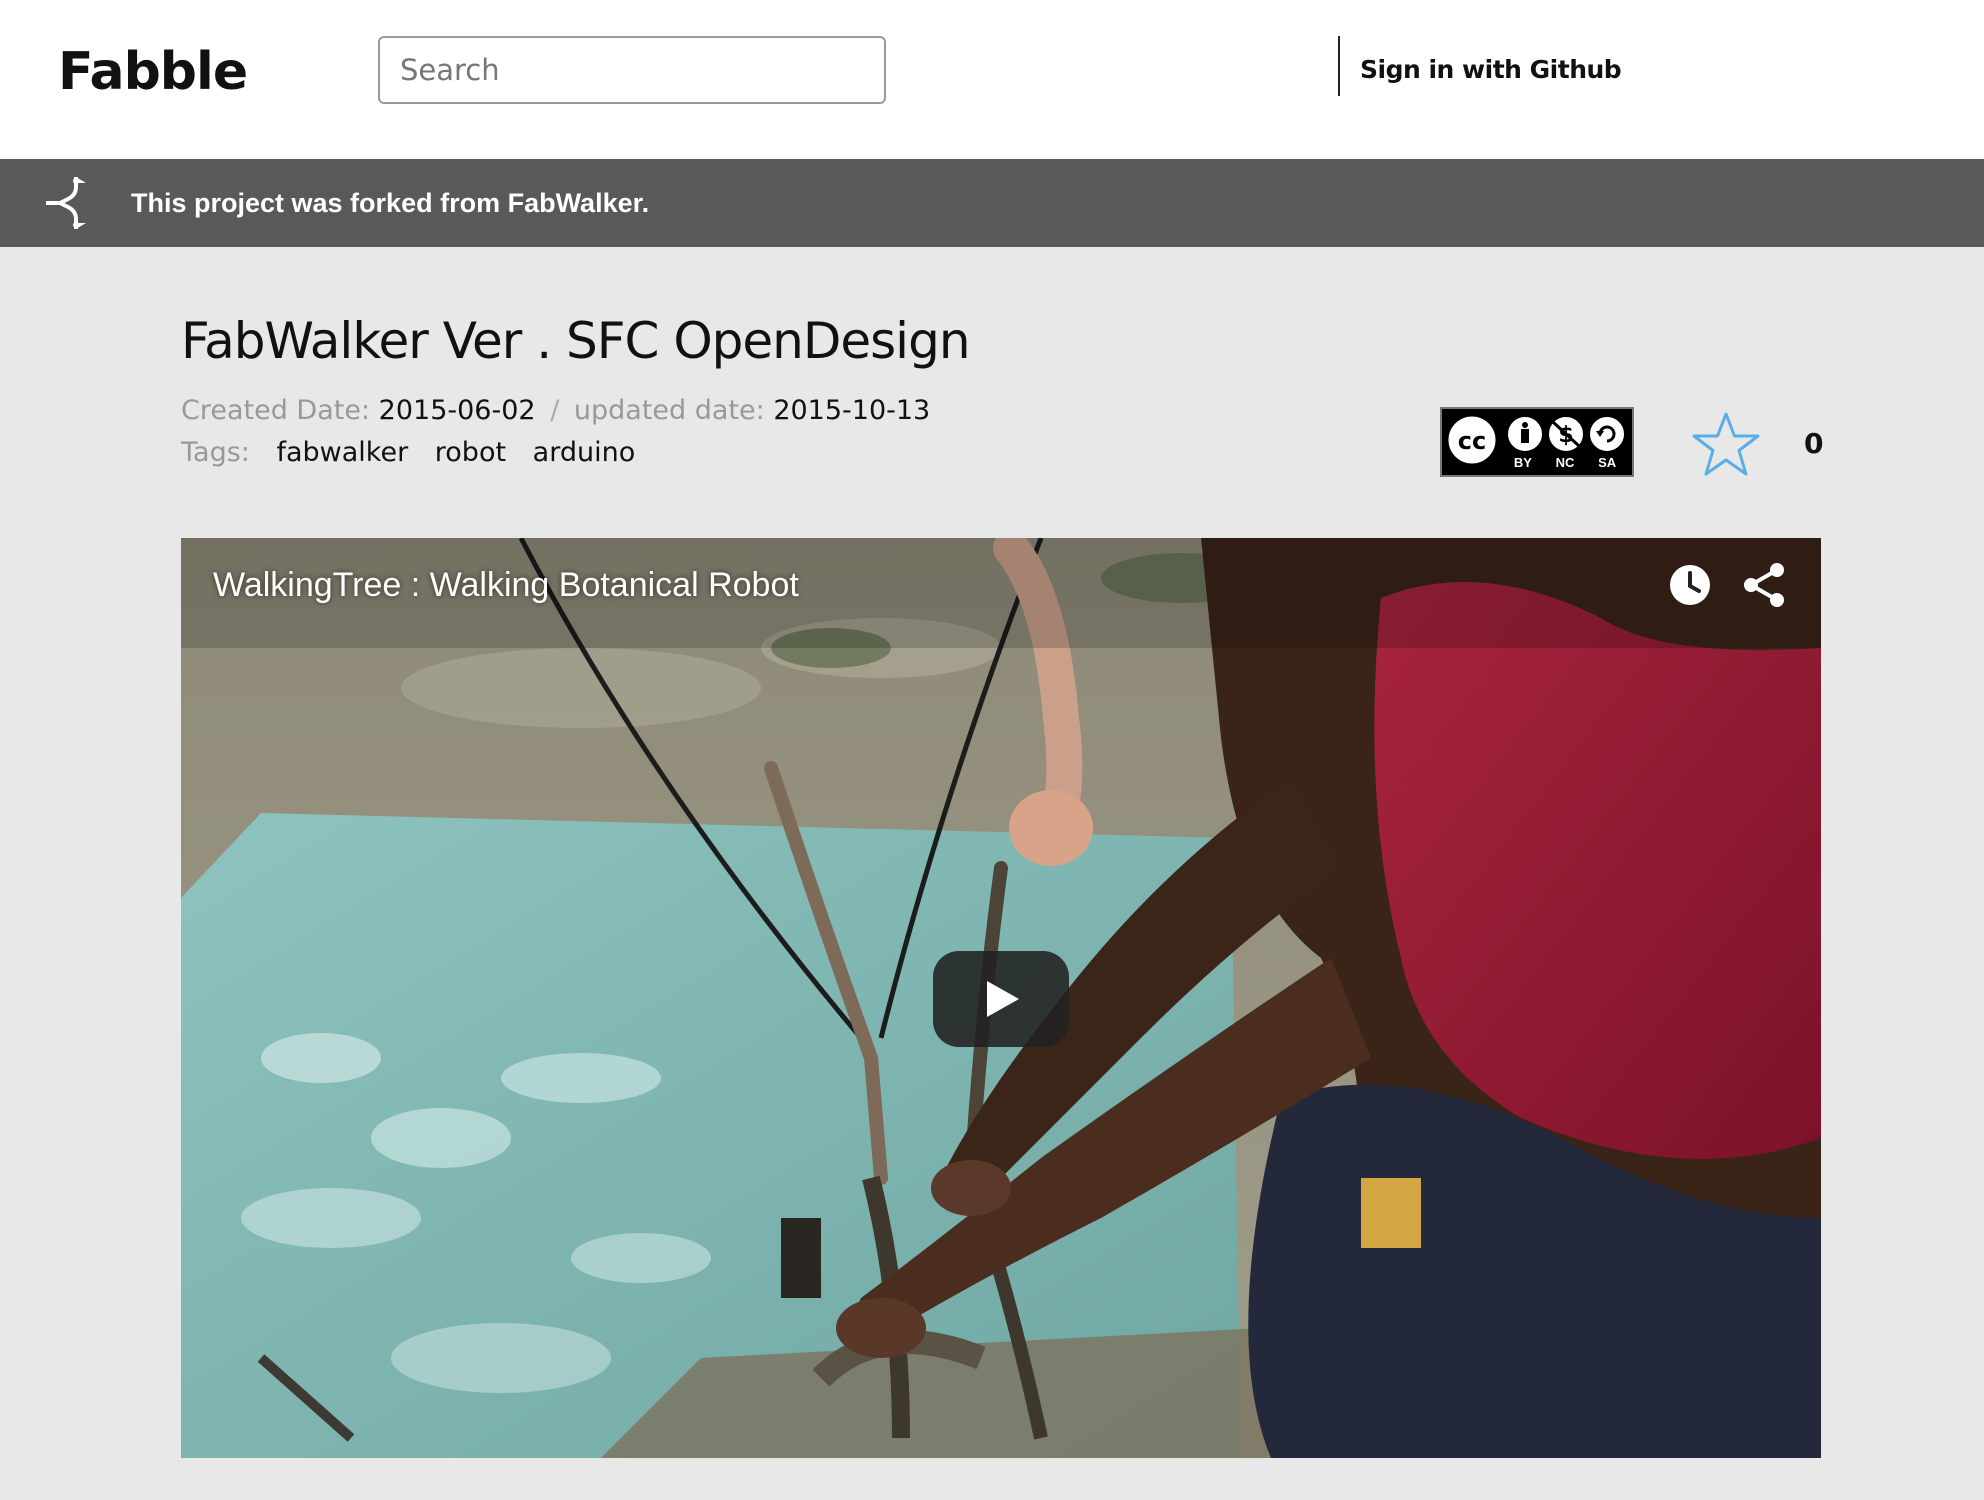 The width and height of the screenshot is (1984, 1500). What do you see at coordinates (215, 452) in the screenshot?
I see `tags-label: Tags:` at bounding box center [215, 452].